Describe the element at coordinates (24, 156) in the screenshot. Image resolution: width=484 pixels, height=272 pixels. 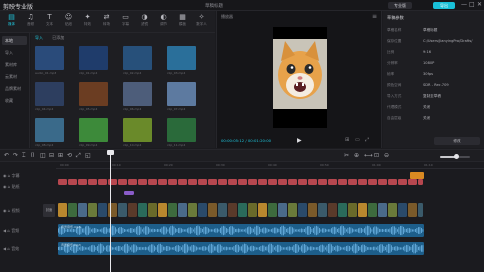
I see `timeline-tool-icon: ⌶` at that location.